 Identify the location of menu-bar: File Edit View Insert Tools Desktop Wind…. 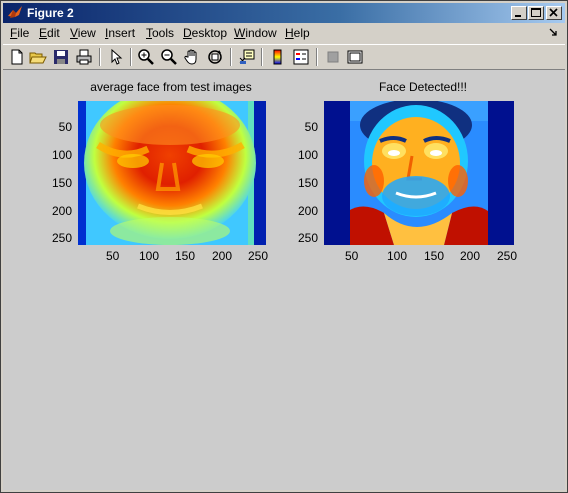
(284, 33).